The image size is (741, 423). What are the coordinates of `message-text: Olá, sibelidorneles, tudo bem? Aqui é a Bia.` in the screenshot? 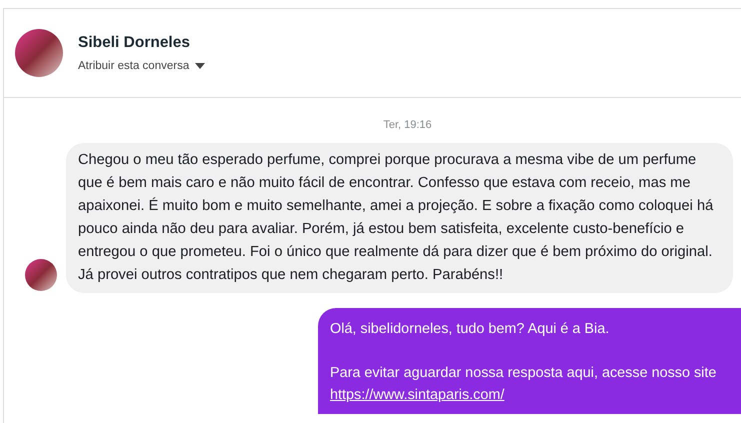 It's located at (470, 329).